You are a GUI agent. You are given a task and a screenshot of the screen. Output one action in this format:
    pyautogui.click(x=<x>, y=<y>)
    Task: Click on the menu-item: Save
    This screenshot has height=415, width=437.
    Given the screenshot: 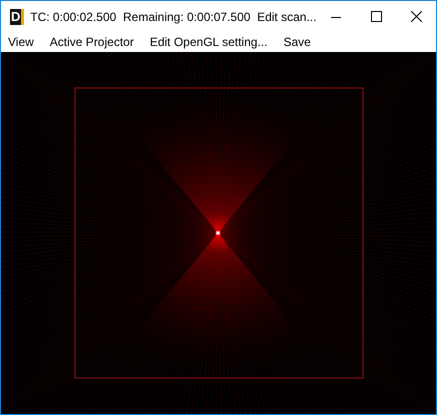 What is the action you would take?
    pyautogui.click(x=297, y=42)
    